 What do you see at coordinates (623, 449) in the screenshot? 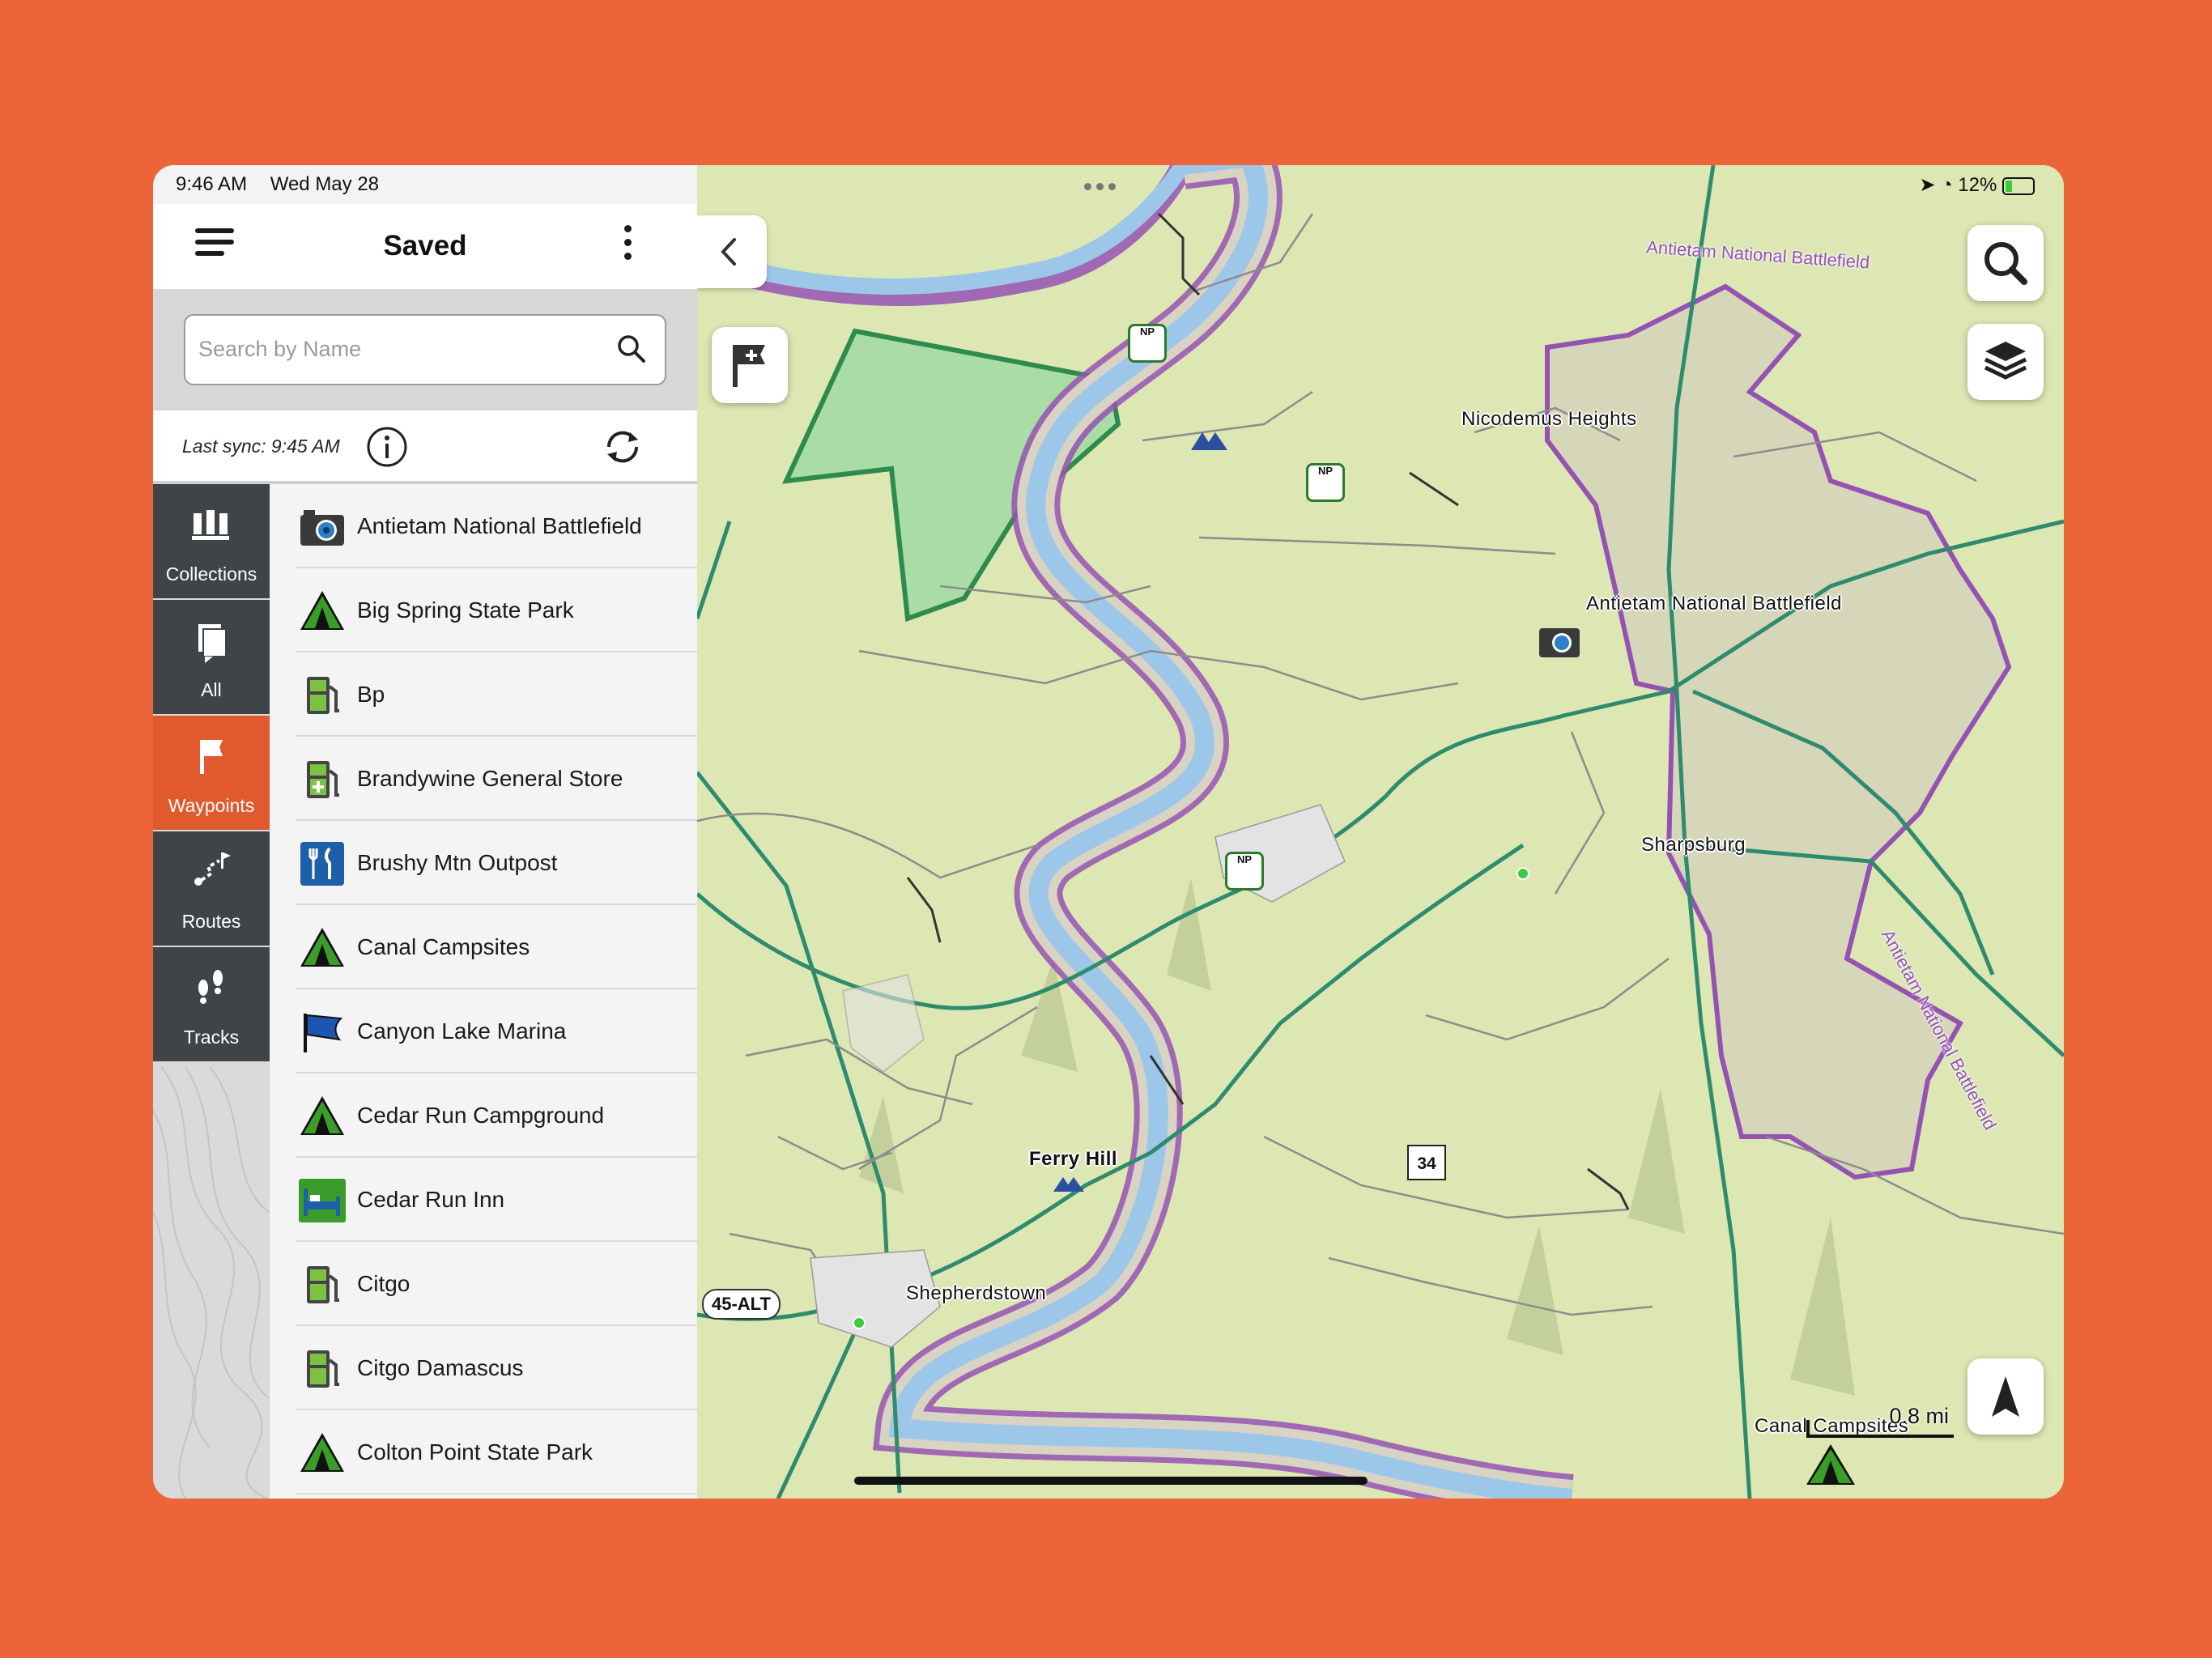
I see `refresh-sync-icon` at bounding box center [623, 449].